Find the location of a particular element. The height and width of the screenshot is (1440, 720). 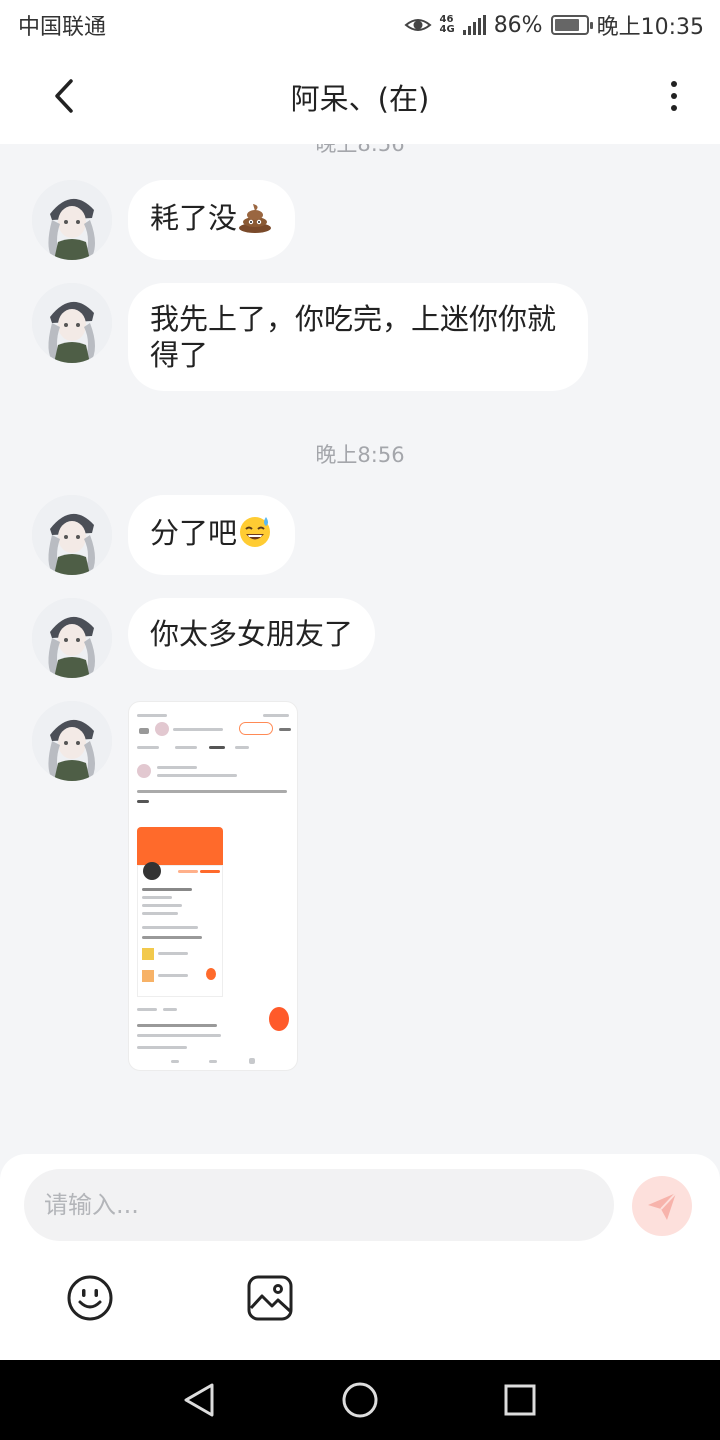

eye-icon is located at coordinates (417, 25).